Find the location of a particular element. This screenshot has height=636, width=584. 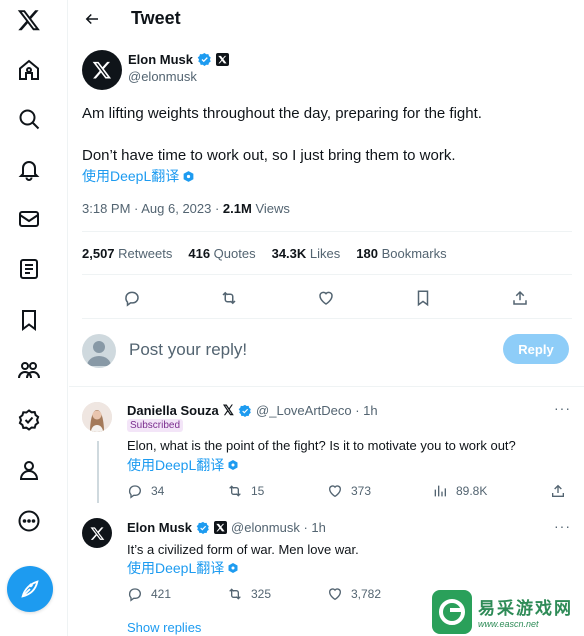

like-count: 373 is located at coordinates (361, 491).